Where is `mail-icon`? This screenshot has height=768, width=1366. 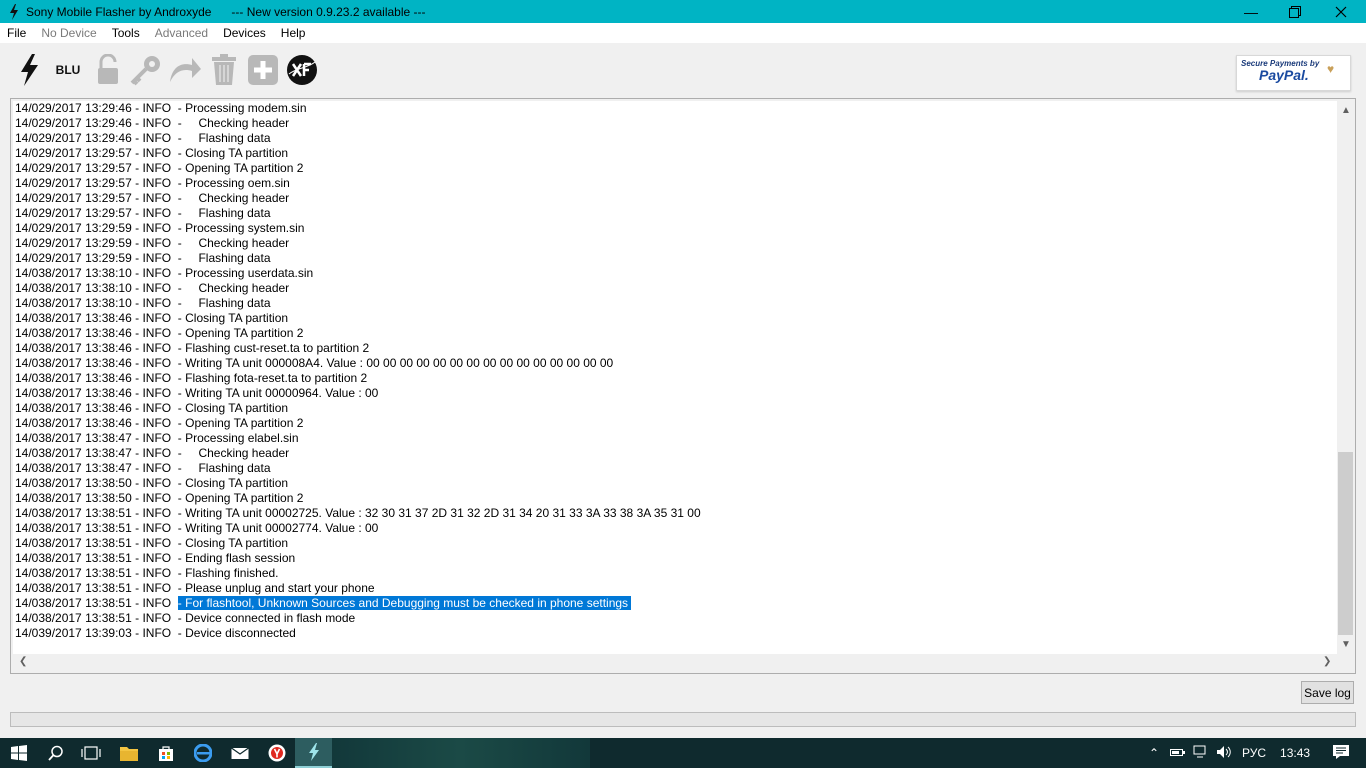 mail-icon is located at coordinates (239, 753).